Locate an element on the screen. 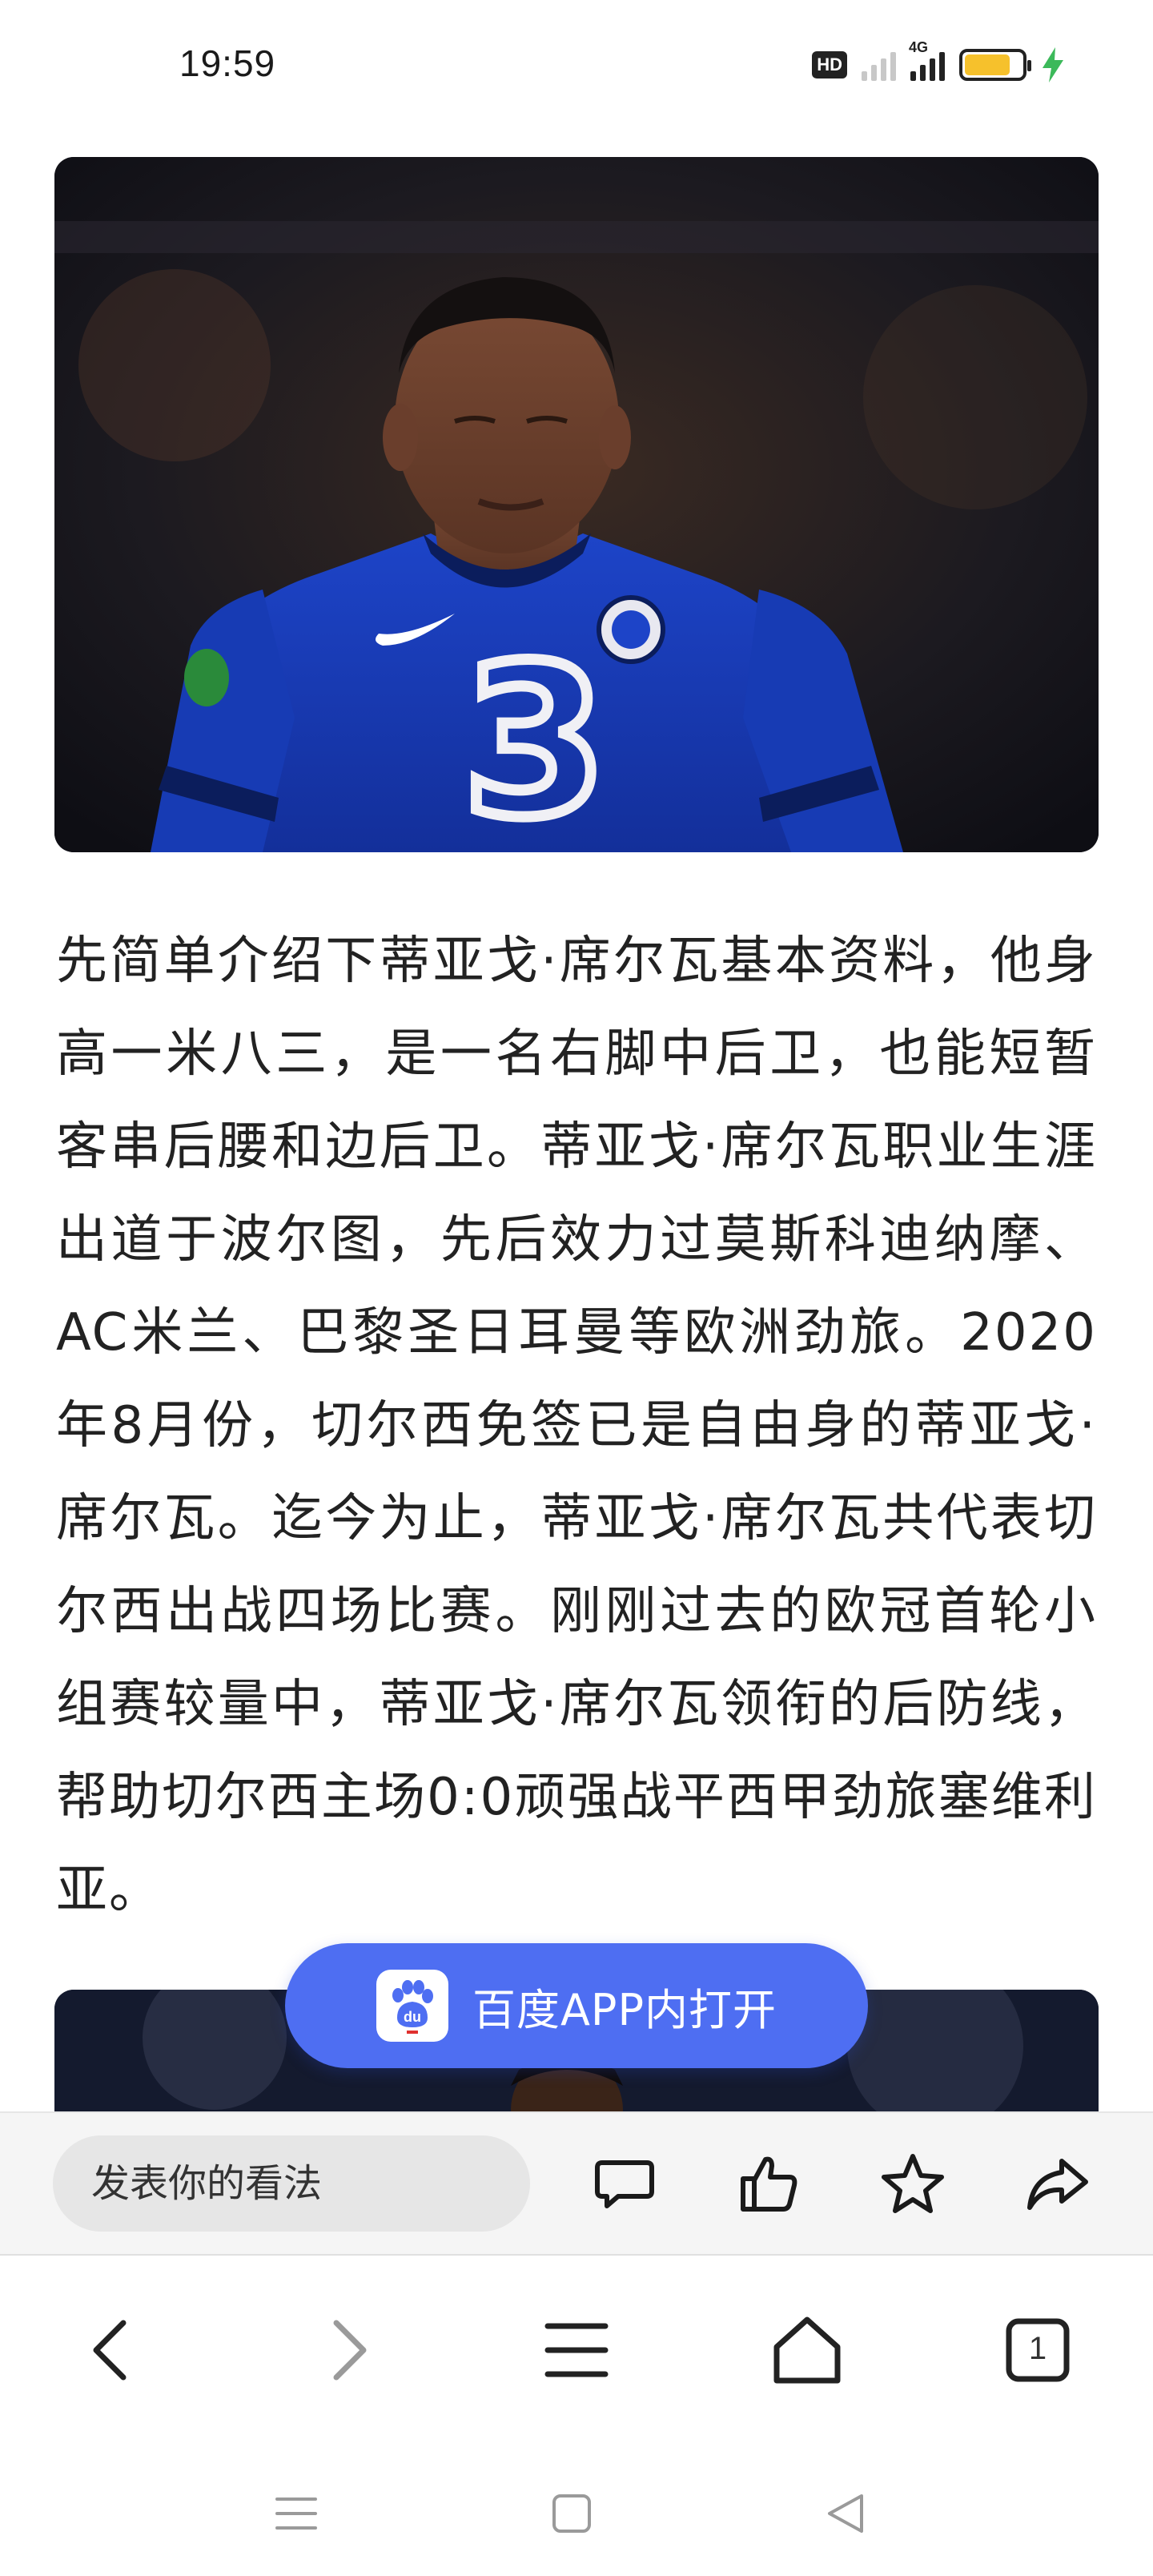 The image size is (1153, 2576). comment-bar is located at coordinates (576, 2183).